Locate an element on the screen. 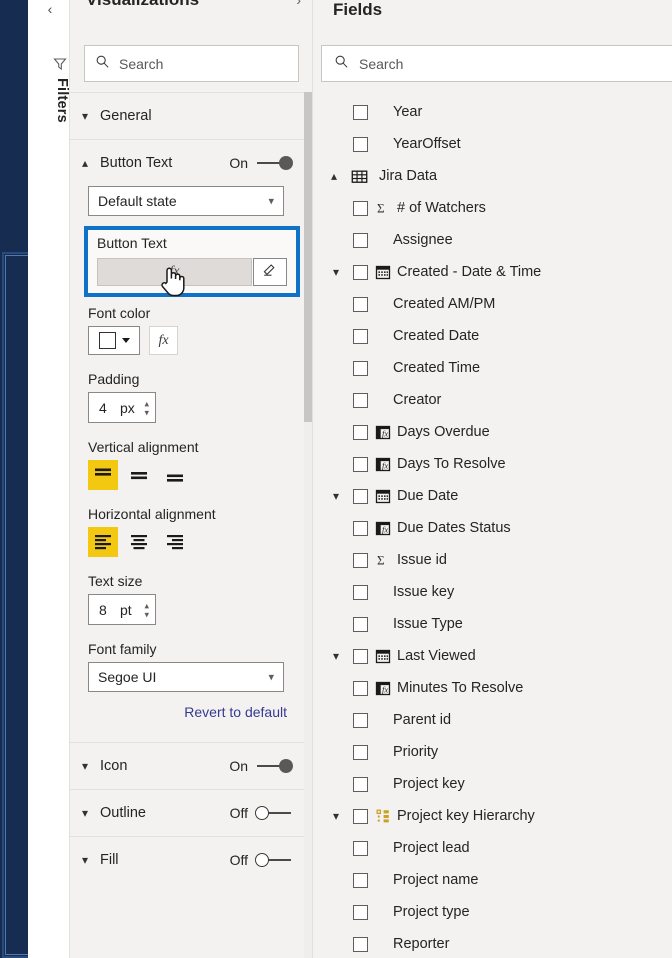  visualizations-scrollbar-thumb is located at coordinates (308, 257).